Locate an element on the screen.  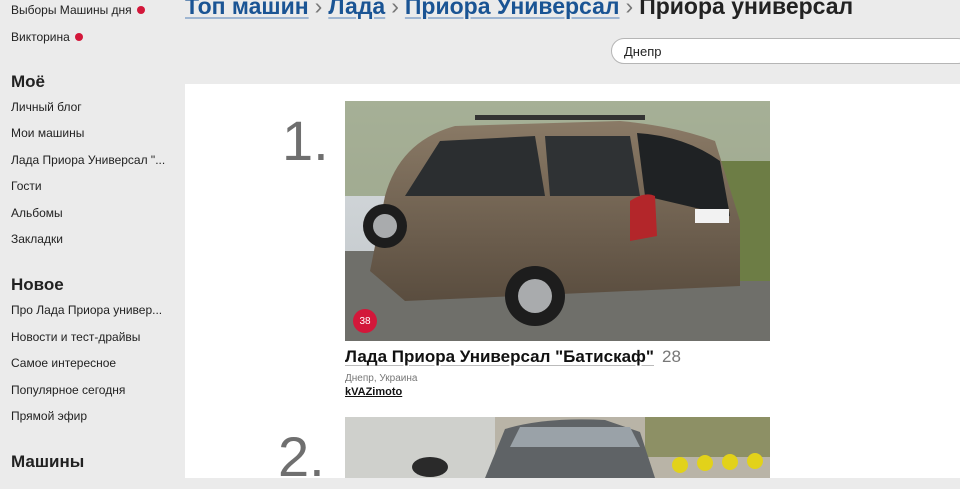
breadcrumb-priora-wagon: Приора Универсал is located at coordinates (512, 9).